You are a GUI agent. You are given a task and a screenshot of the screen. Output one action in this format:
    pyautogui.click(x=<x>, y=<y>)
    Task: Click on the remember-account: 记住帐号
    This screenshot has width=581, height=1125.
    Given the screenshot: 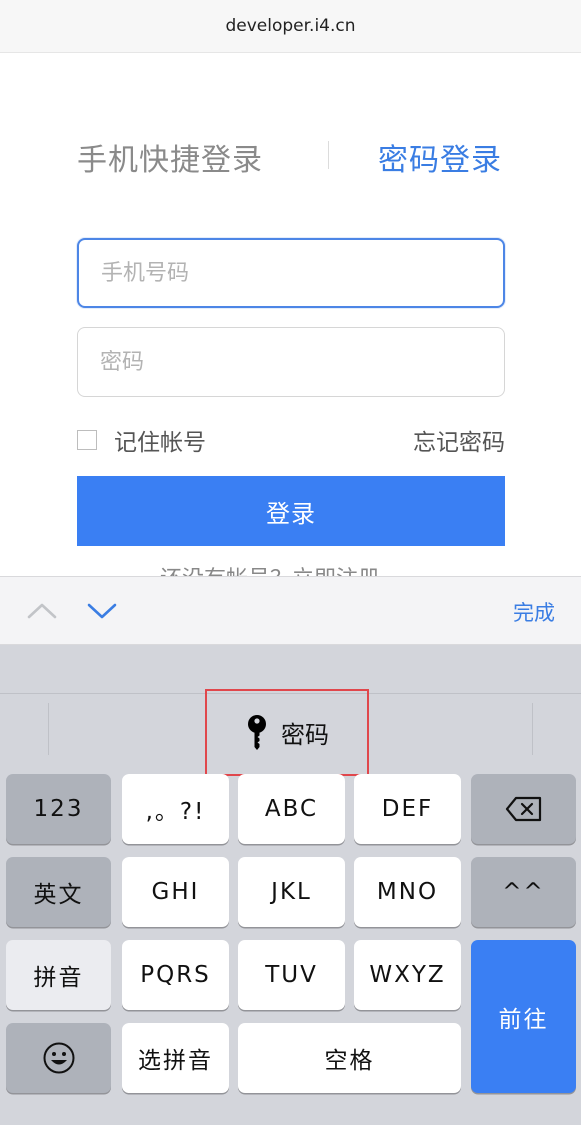 What is the action you would take?
    pyautogui.click(x=141, y=440)
    